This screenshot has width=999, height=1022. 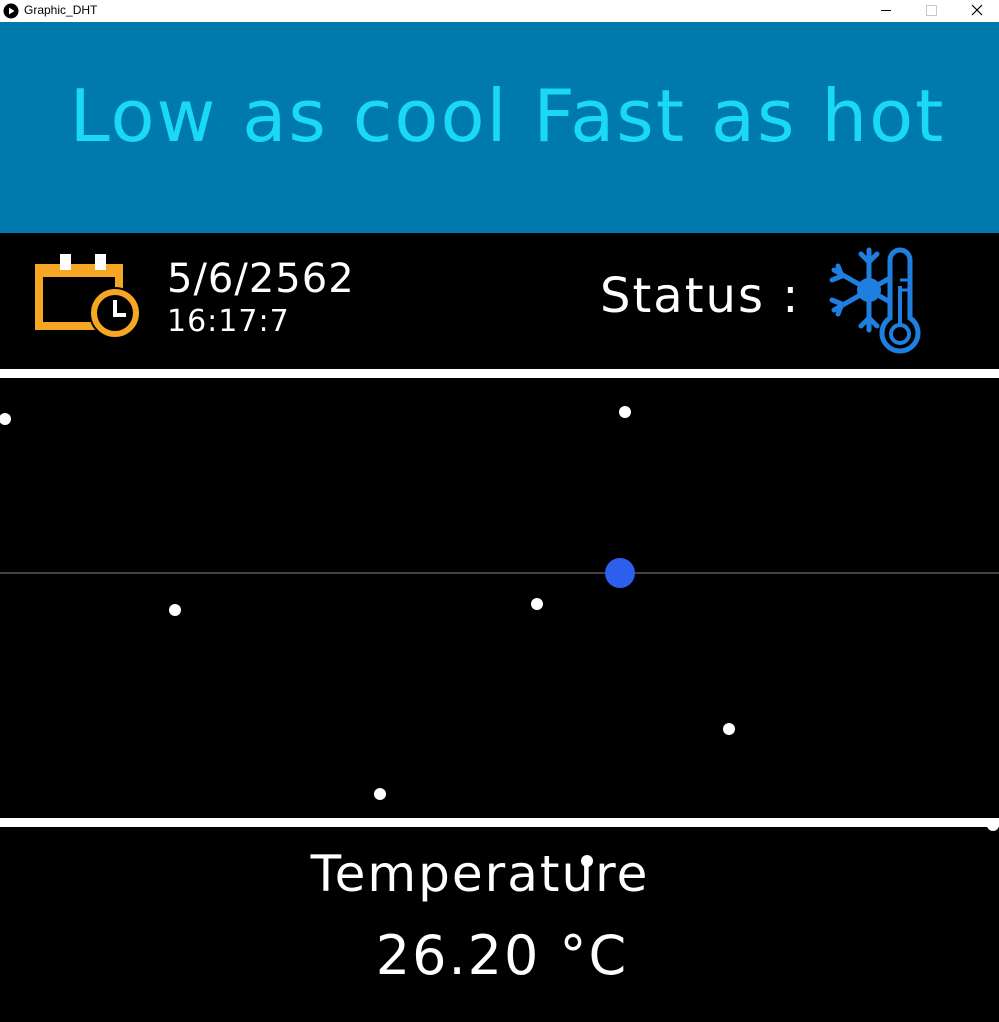 I want to click on maximize-button, so click(x=931, y=11).